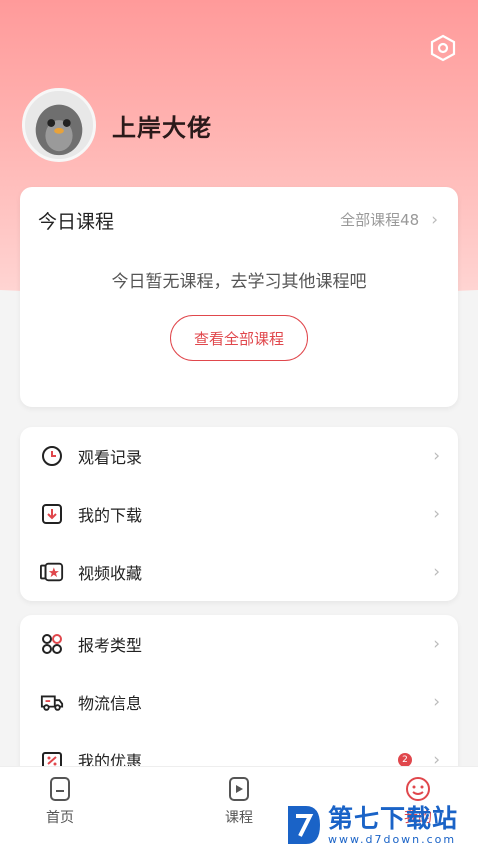 The width and height of the screenshot is (478, 850). I want to click on menu-item-my-downloads: 我的下载 ›, so click(239, 514).